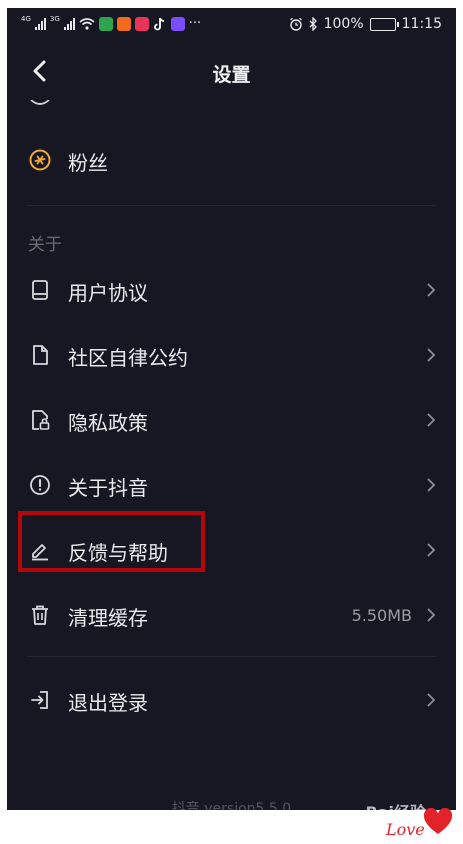  I want to click on settings-item-clear-cache: 清理缓存 5.50MB, so click(231, 615).